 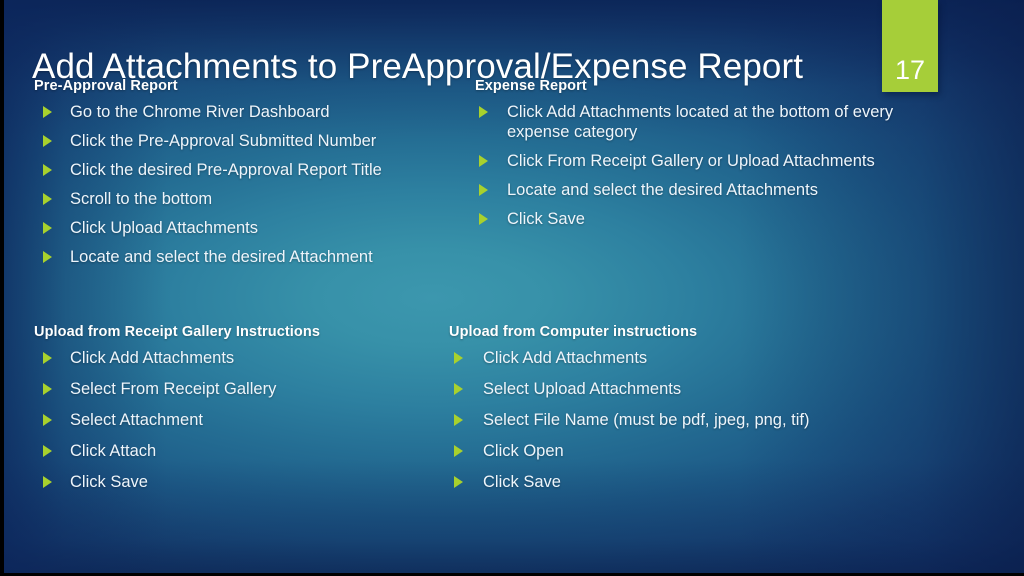 I want to click on list-item: Locate and select the desired Attachment, so click(x=244, y=257).